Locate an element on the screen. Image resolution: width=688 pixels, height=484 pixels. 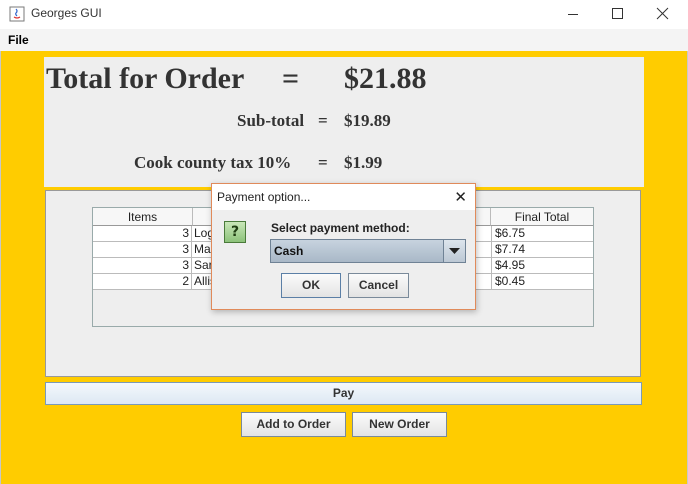
tax-label: Cook county tax 10% is located at coordinates (213, 162).